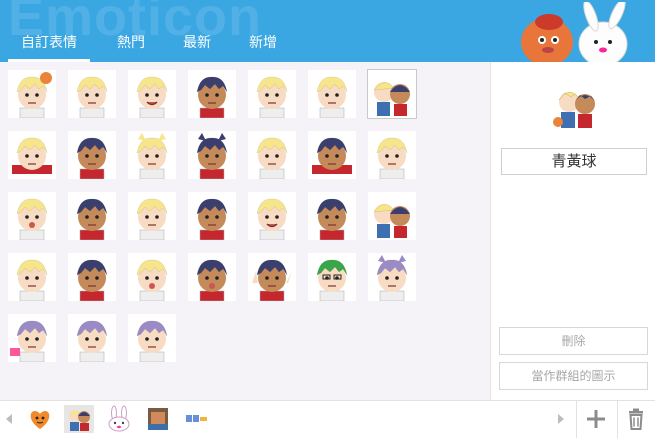 This screenshot has width=655, height=438. Describe the element at coordinates (573, 341) in the screenshot. I see `delete-button: 刪除` at that location.